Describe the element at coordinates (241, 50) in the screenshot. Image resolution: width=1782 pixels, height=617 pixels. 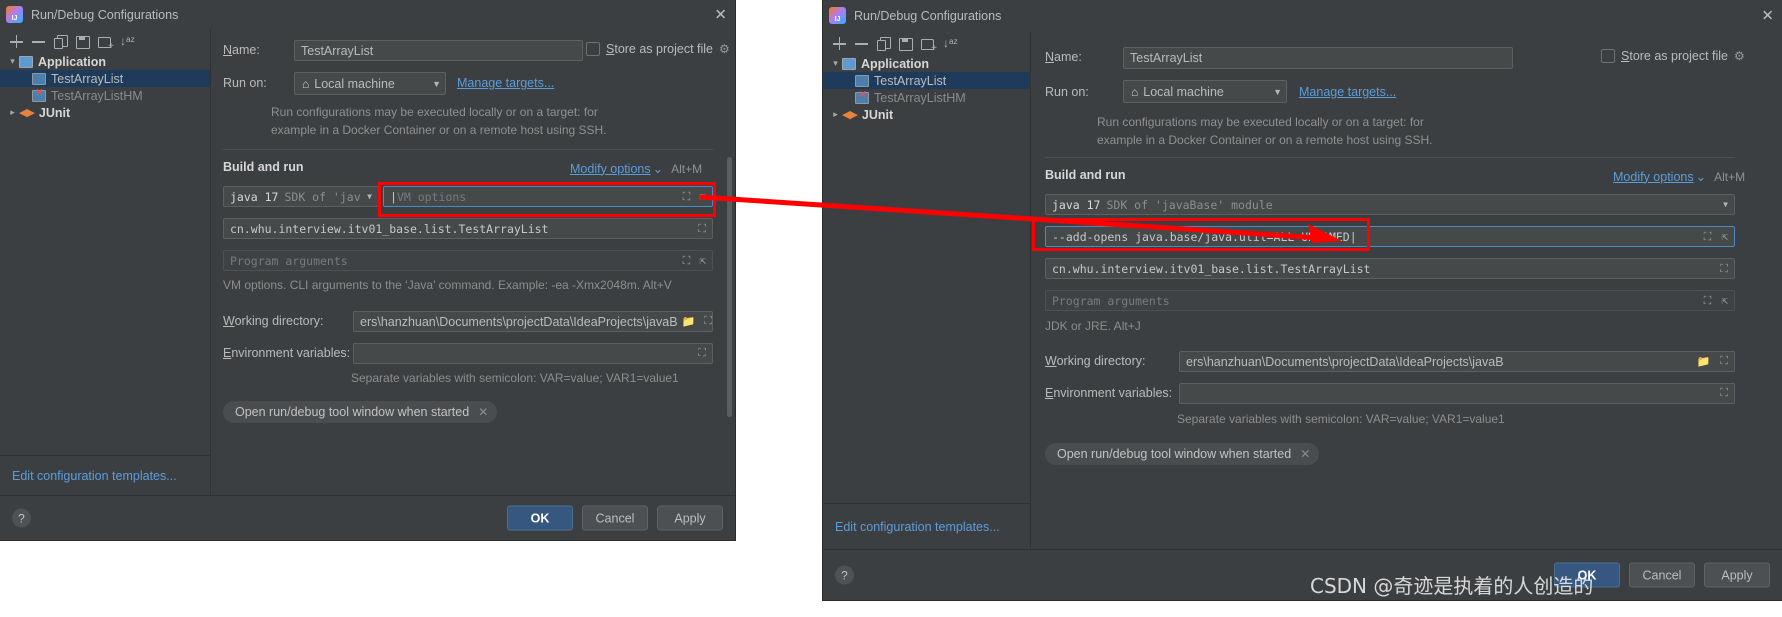
I see `name-label: Name:` at that location.